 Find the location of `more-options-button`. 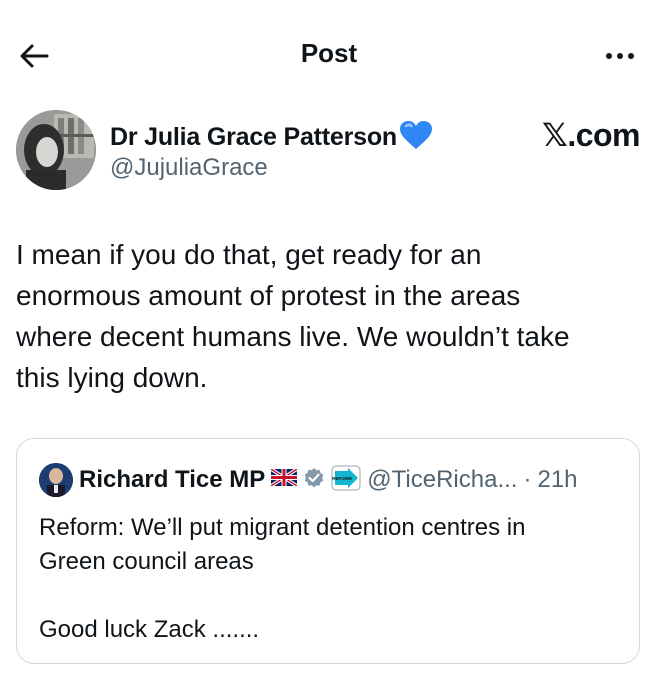

more-options-button is located at coordinates (620, 56).